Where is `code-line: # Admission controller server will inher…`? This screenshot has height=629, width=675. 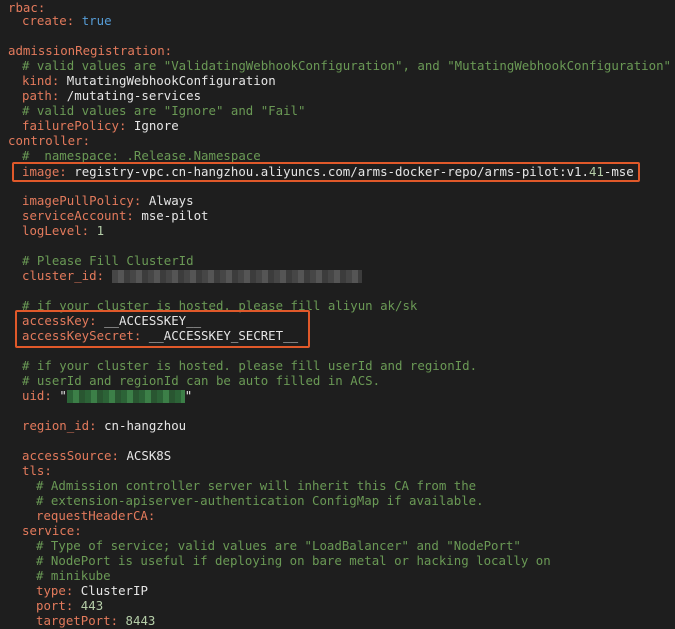 code-line: # Admission controller server will inher… is located at coordinates (256, 485).